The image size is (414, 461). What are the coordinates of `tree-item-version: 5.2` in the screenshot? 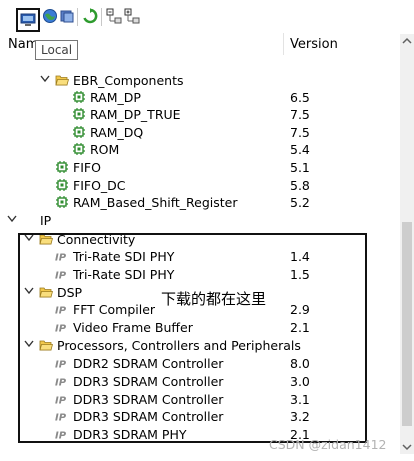 It's located at (300, 202).